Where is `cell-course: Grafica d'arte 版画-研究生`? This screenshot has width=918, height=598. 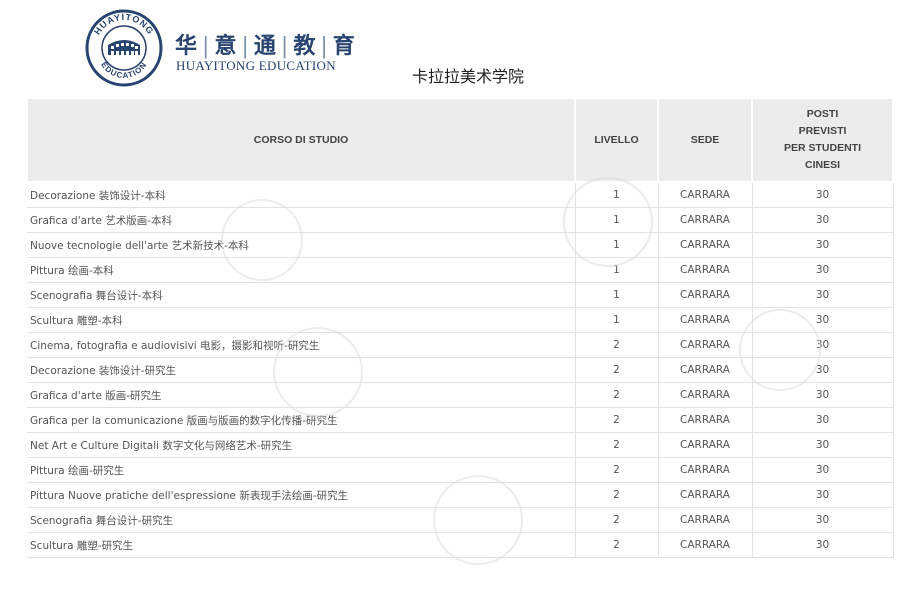
cell-course: Grafica d'arte 版画-研究生 is located at coordinates (301, 395).